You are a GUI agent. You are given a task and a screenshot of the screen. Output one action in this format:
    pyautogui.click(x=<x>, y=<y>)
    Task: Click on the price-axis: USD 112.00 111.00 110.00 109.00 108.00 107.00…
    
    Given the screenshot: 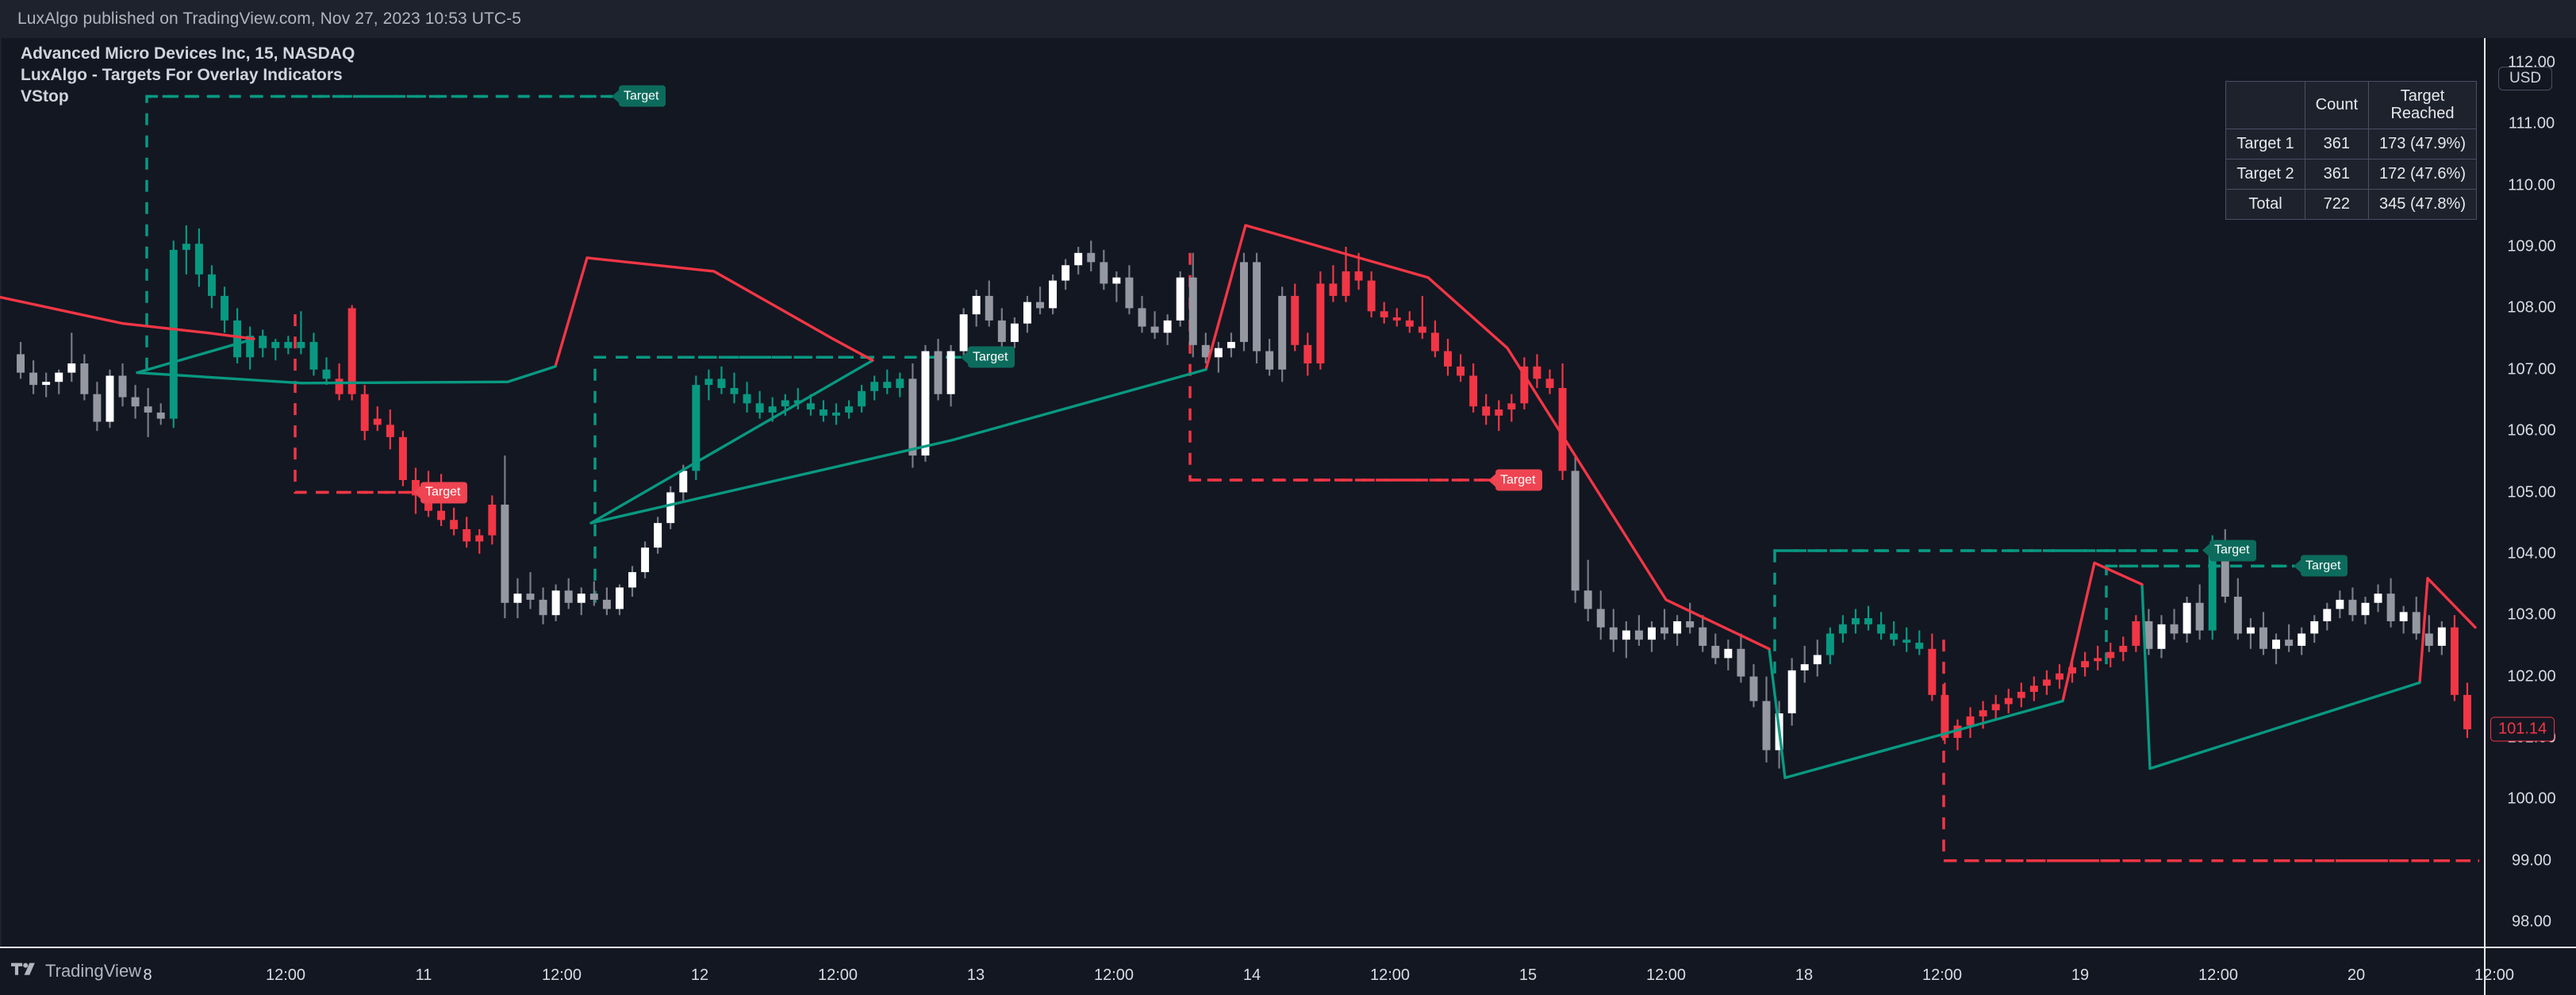 What is the action you would take?
    pyautogui.click(x=2530, y=493)
    